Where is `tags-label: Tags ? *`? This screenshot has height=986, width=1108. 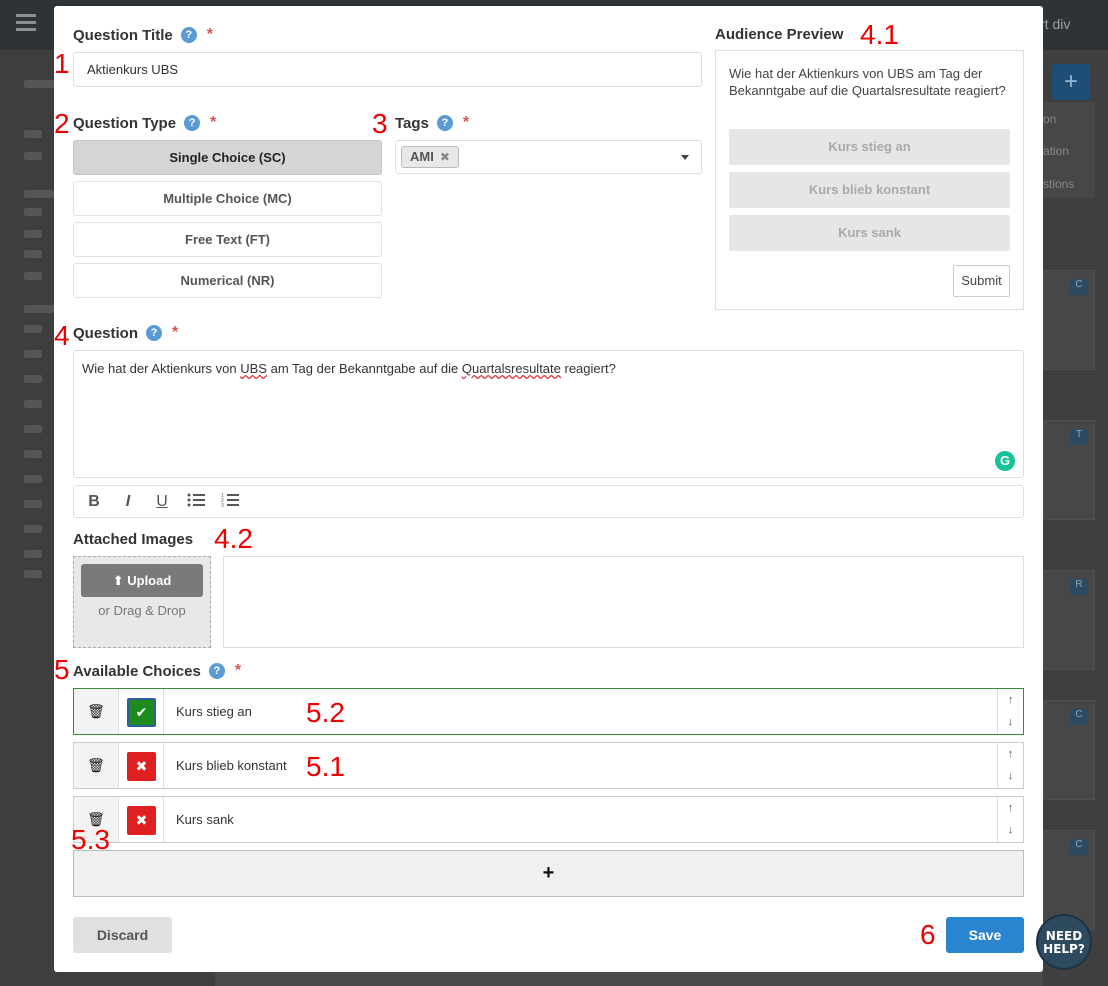
tags-label: Tags ? * is located at coordinates (432, 123).